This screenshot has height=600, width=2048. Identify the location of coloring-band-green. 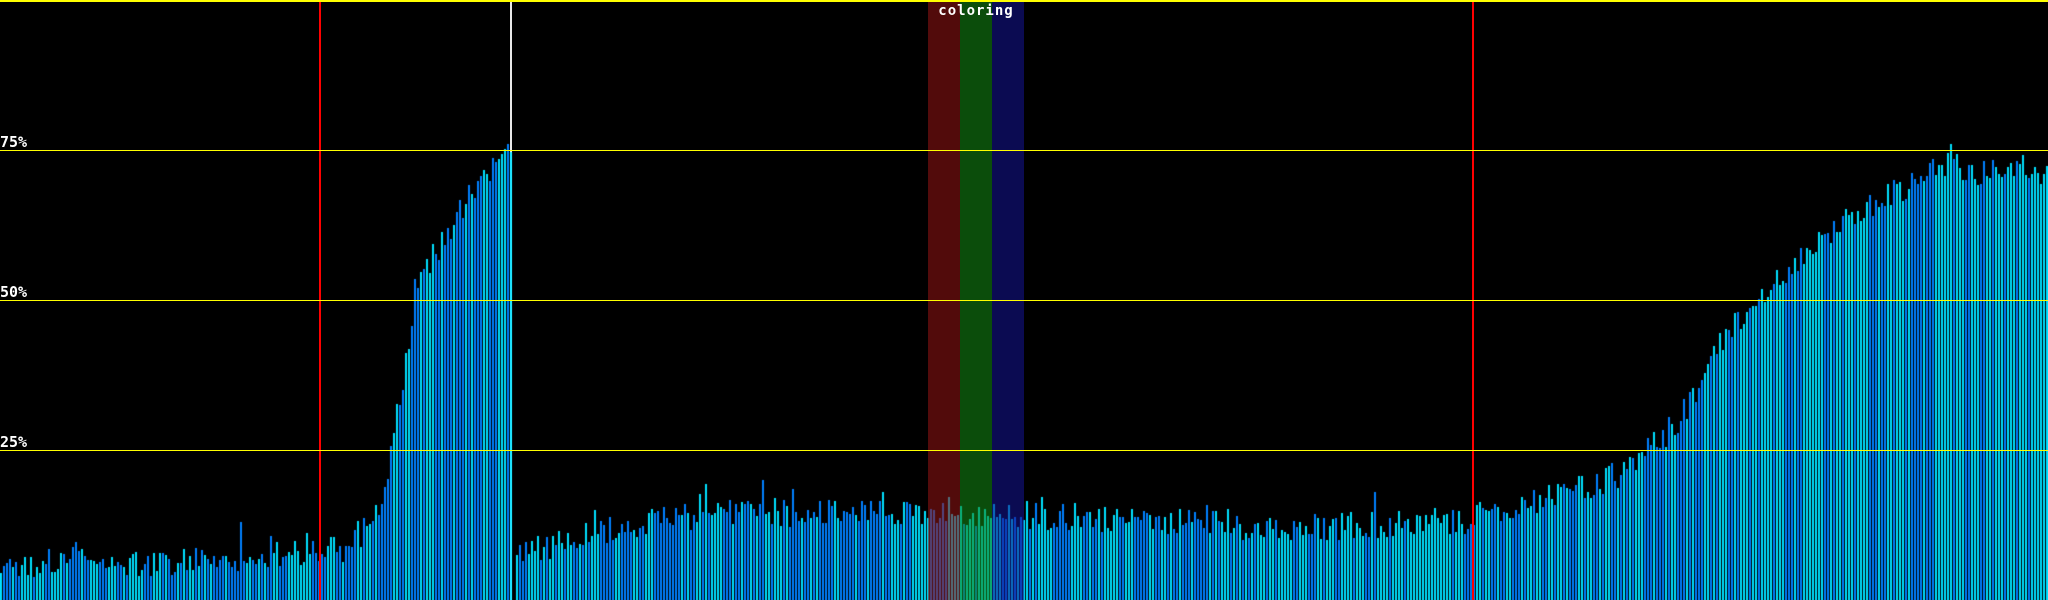
(976, 301).